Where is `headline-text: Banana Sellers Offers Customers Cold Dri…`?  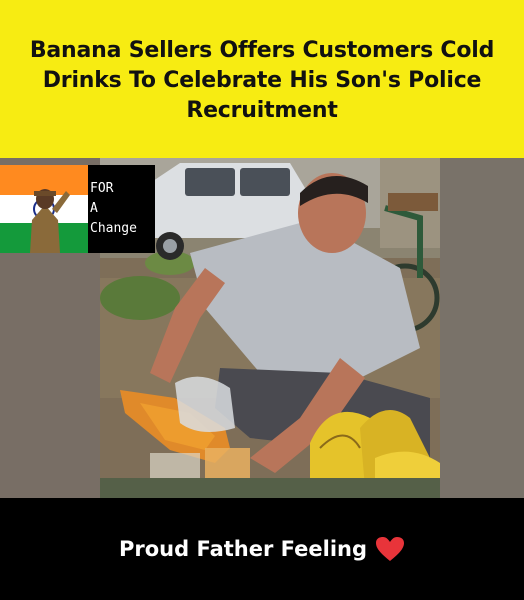 headline-text: Banana Sellers Offers Customers Cold Dri… is located at coordinates (262, 80).